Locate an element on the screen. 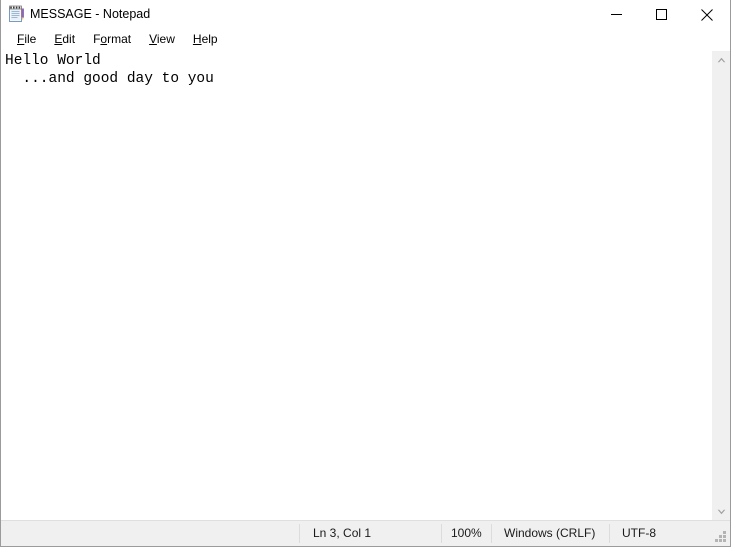  status-zoom-level: 100% is located at coordinates (466, 533).